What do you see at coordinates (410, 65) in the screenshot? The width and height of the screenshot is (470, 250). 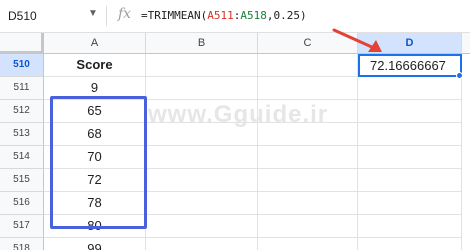 I see `selected-cell-d510: 72.16666667` at bounding box center [410, 65].